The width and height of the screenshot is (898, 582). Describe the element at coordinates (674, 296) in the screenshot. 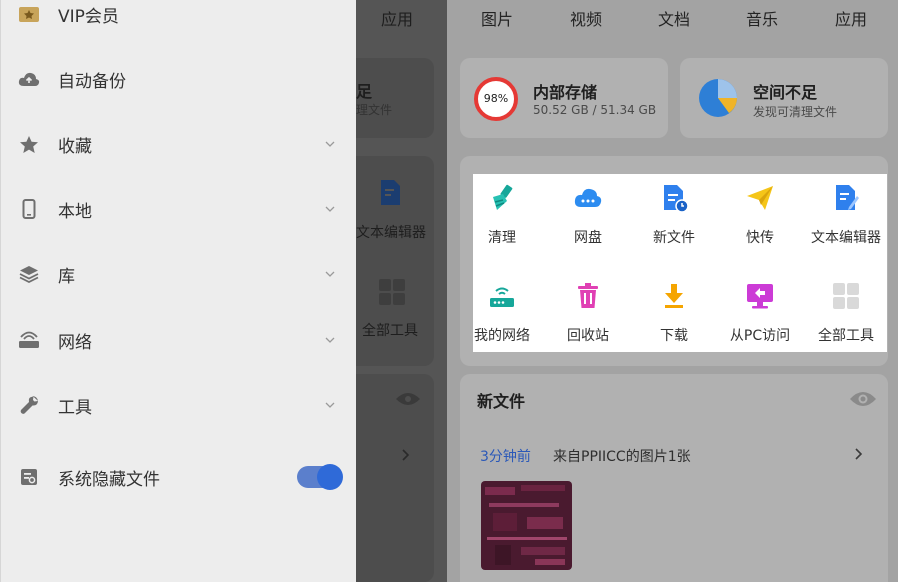

I see `download-icon` at that location.